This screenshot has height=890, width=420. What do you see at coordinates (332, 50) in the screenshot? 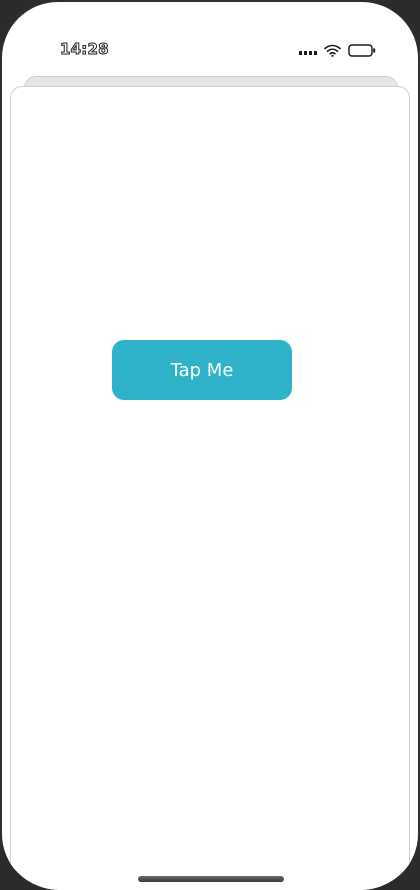
I see `wifi-icon` at bounding box center [332, 50].